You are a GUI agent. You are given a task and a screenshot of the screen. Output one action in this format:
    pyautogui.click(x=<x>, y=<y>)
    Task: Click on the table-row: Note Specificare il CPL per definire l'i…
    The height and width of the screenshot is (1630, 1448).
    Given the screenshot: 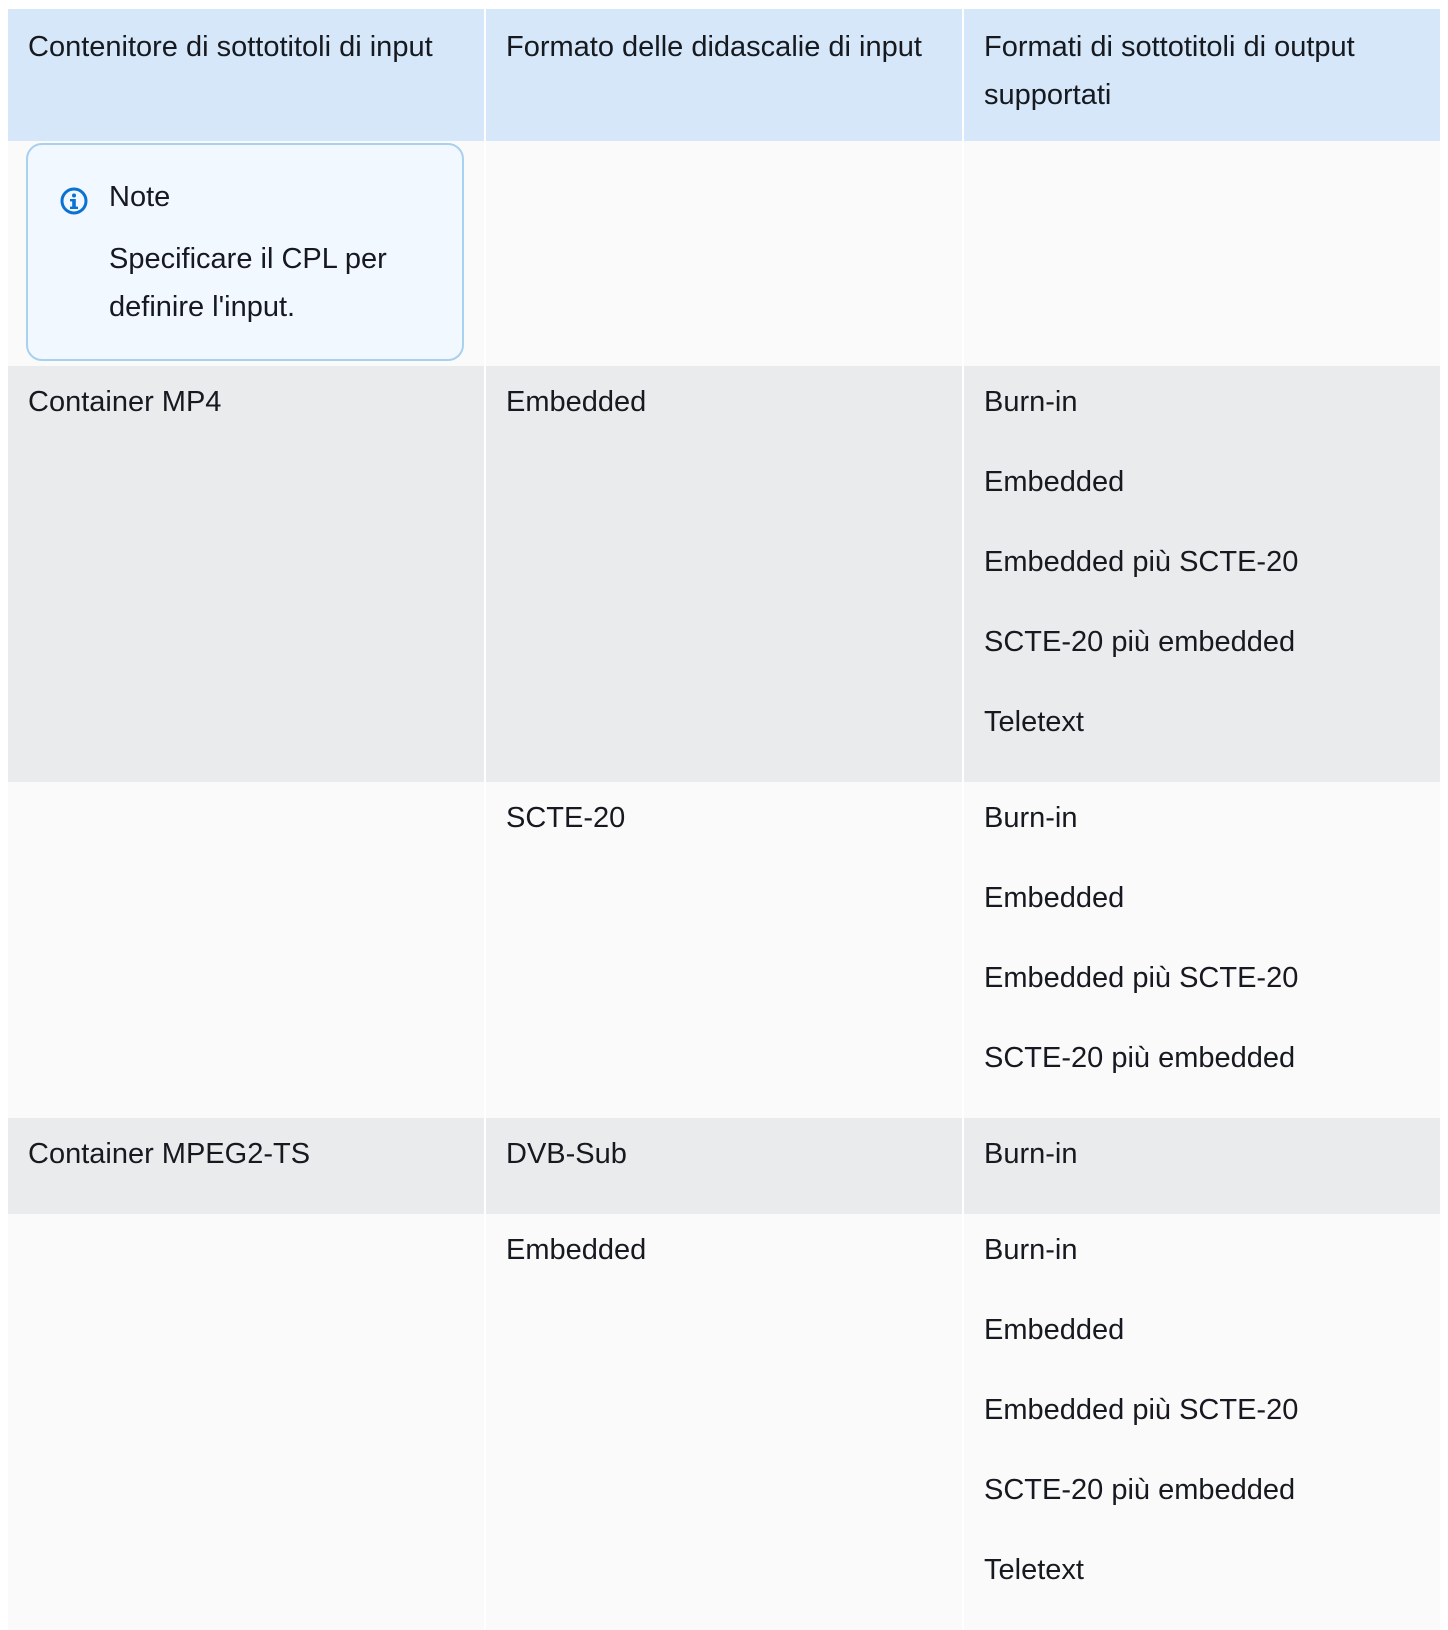 What is the action you would take?
    pyautogui.click(x=724, y=253)
    